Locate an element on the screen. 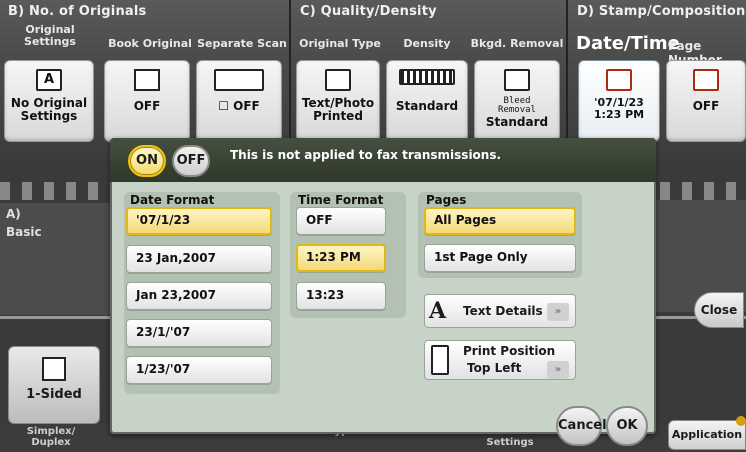 The height and width of the screenshot is (452, 746). pages-option: 1st Page Only is located at coordinates (500, 258).